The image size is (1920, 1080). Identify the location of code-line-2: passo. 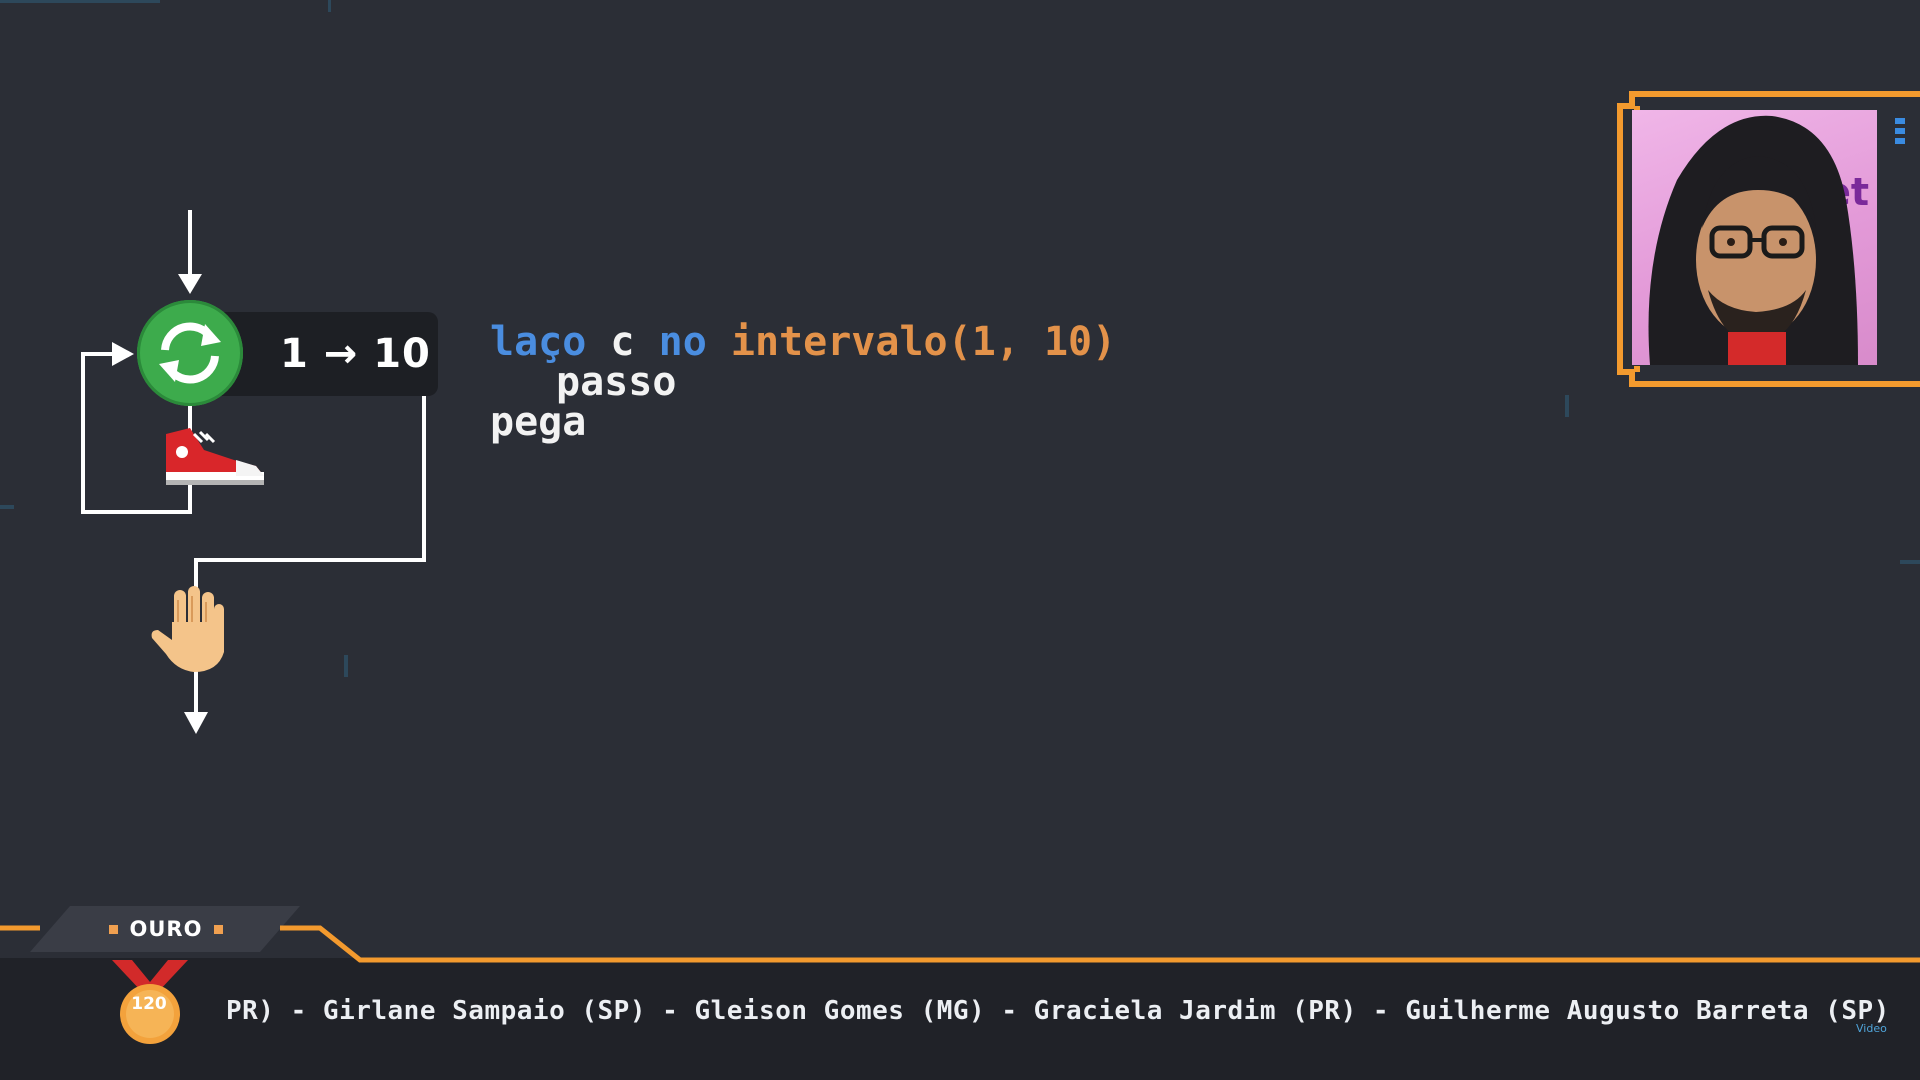
(803, 382).